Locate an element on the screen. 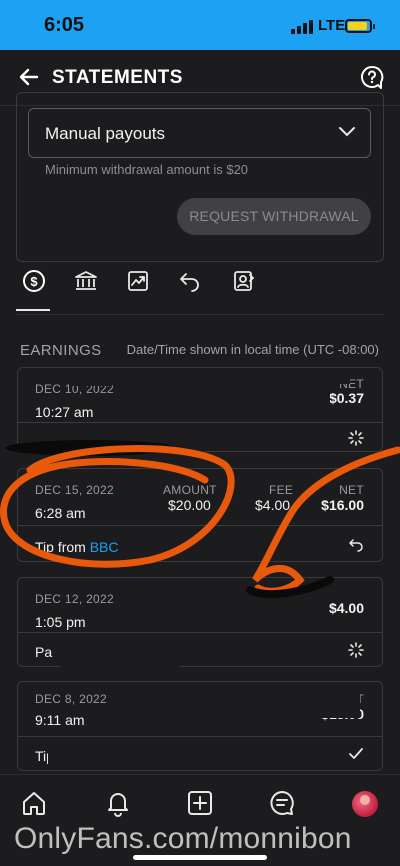 The image size is (400, 866). checkmark-icon is located at coordinates (356, 753).